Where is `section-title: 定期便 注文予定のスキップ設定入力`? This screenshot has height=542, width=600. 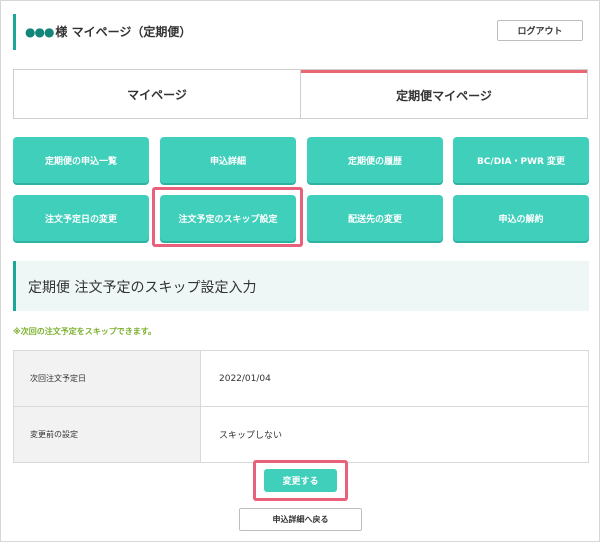 section-title: 定期便 注文予定のスキップ設定入力 is located at coordinates (142, 288).